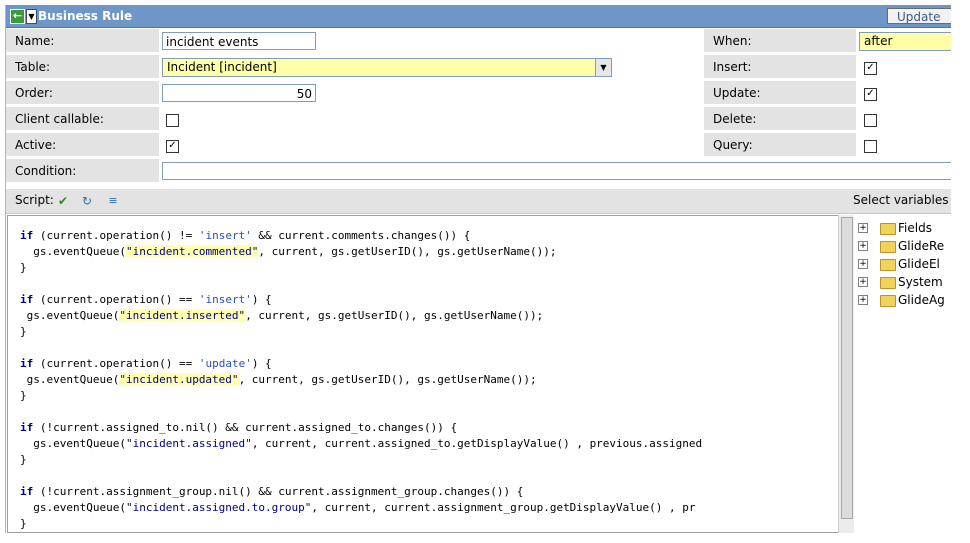 Image resolution: width=970 pixels, height=543 pixels. Describe the element at coordinates (920, 282) in the screenshot. I see `tree-item-label: System` at that location.